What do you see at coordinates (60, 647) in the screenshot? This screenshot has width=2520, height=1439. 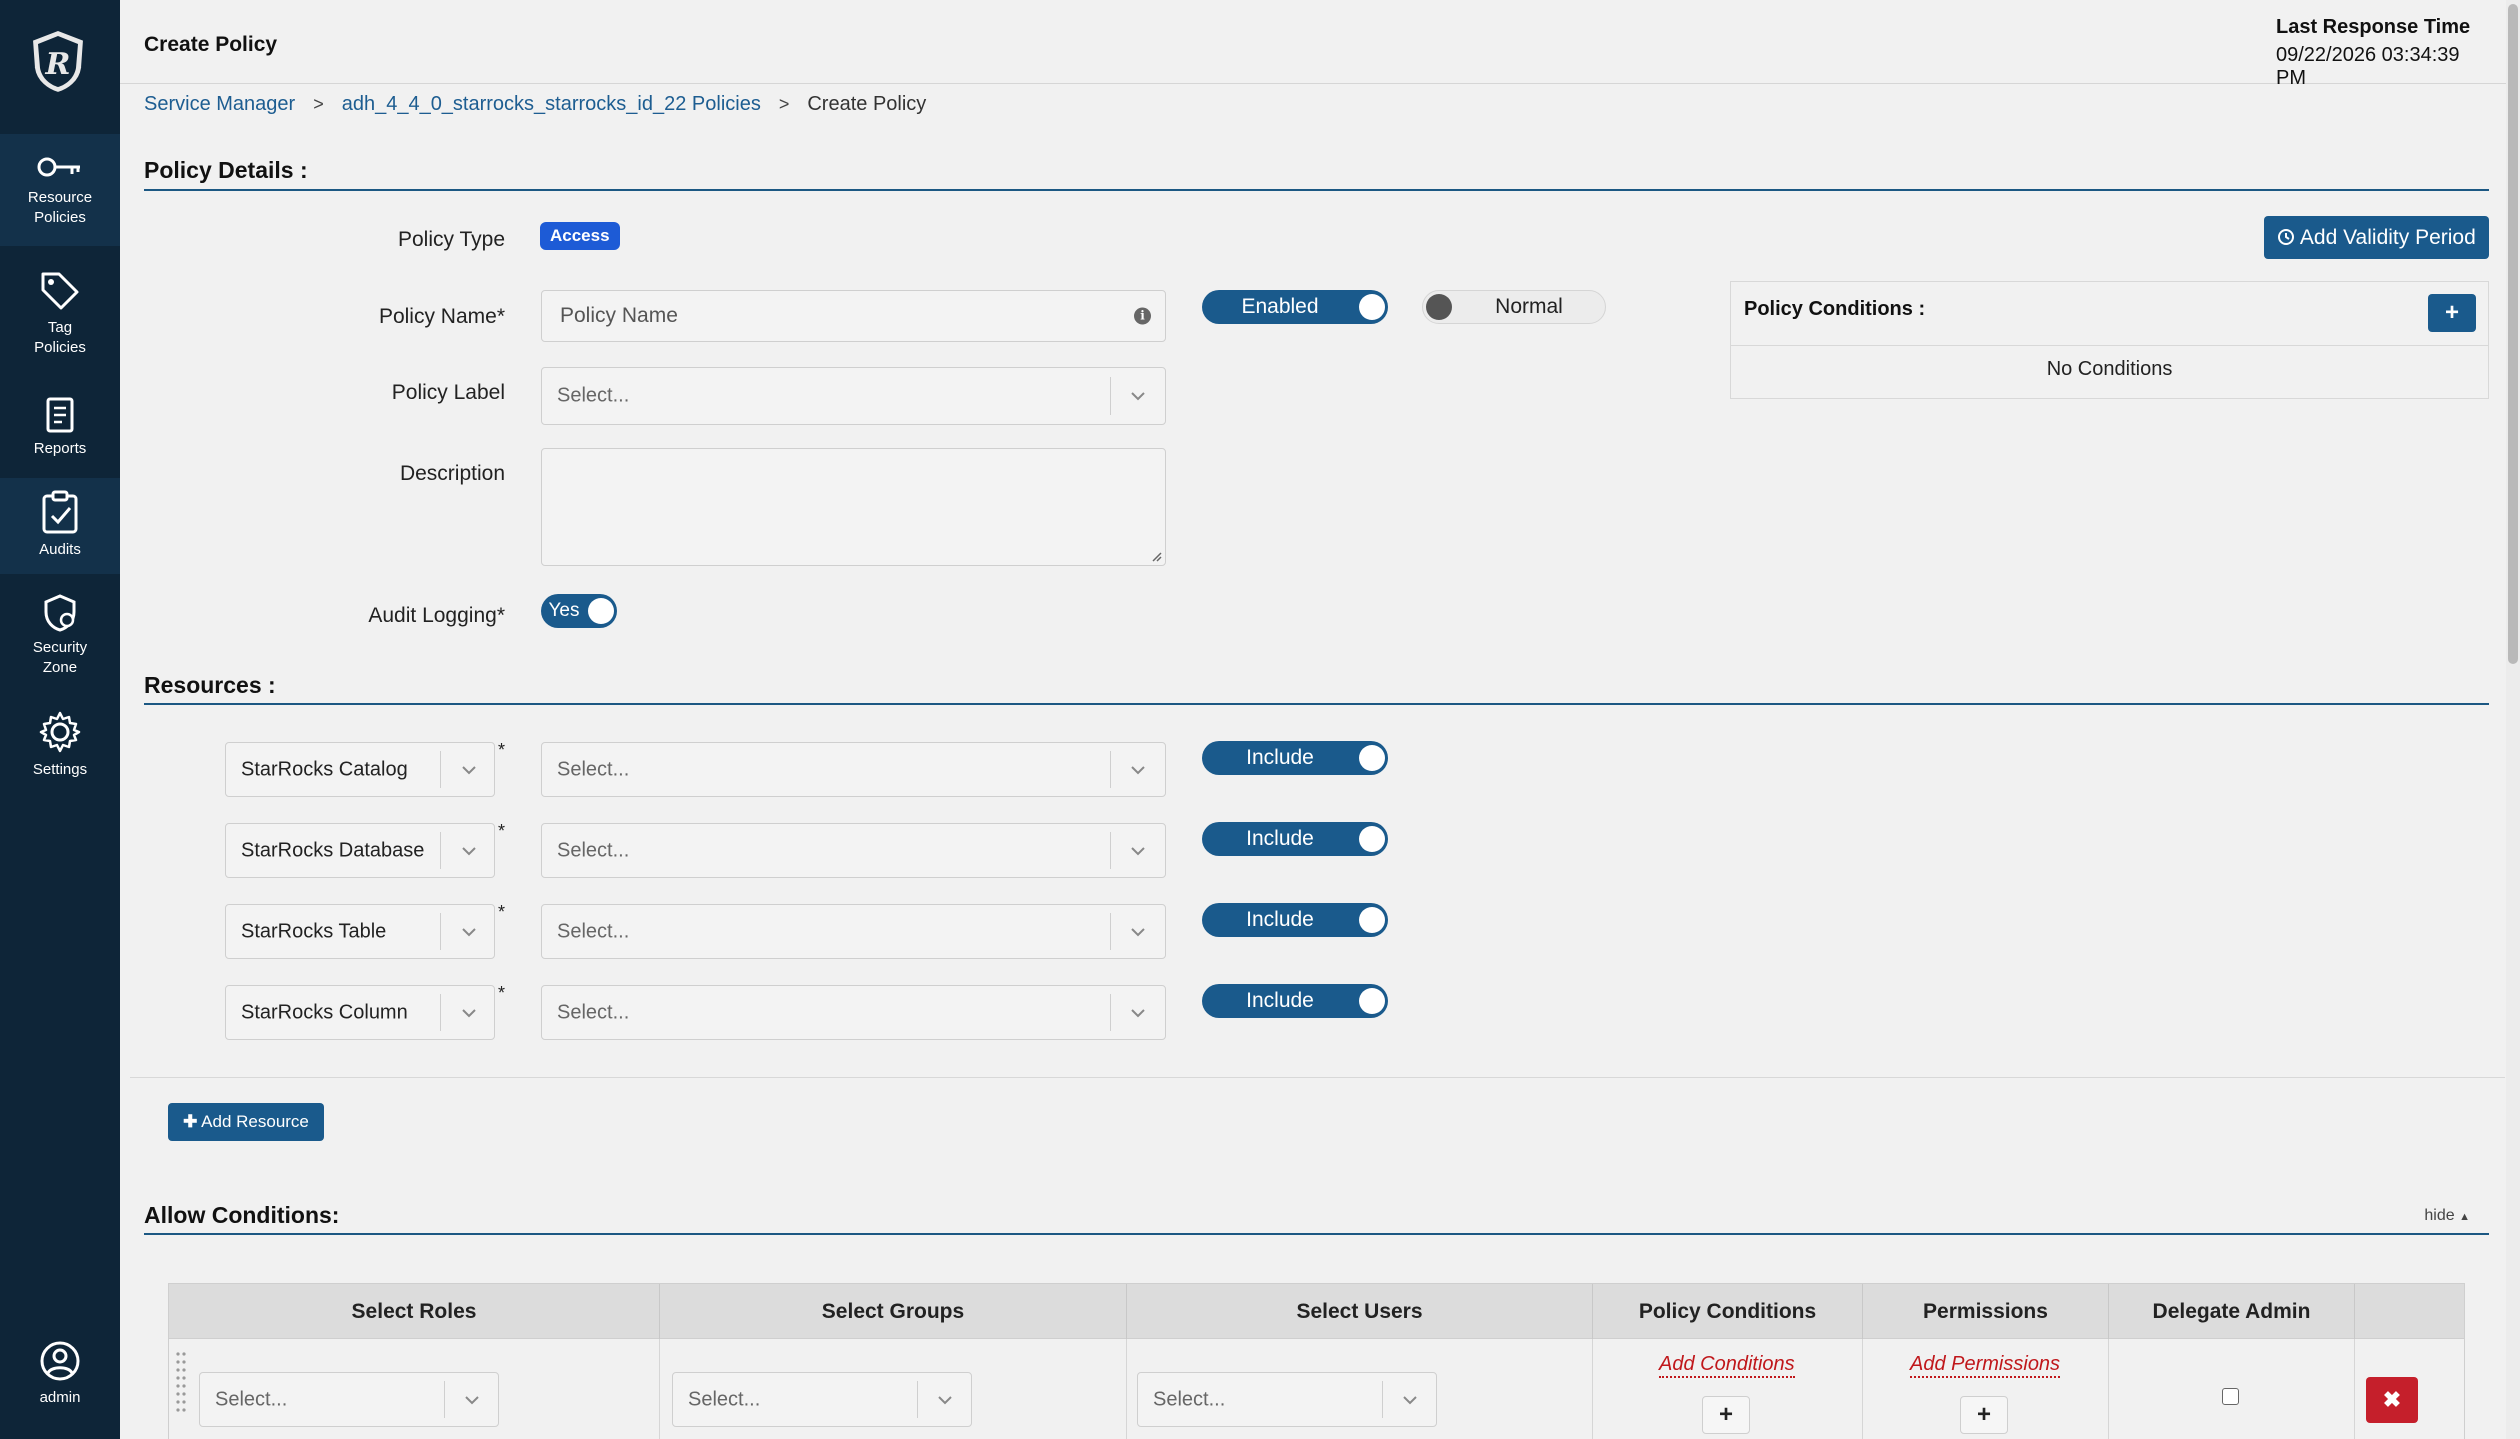 I see `sidebar-item-label: Security` at bounding box center [60, 647].